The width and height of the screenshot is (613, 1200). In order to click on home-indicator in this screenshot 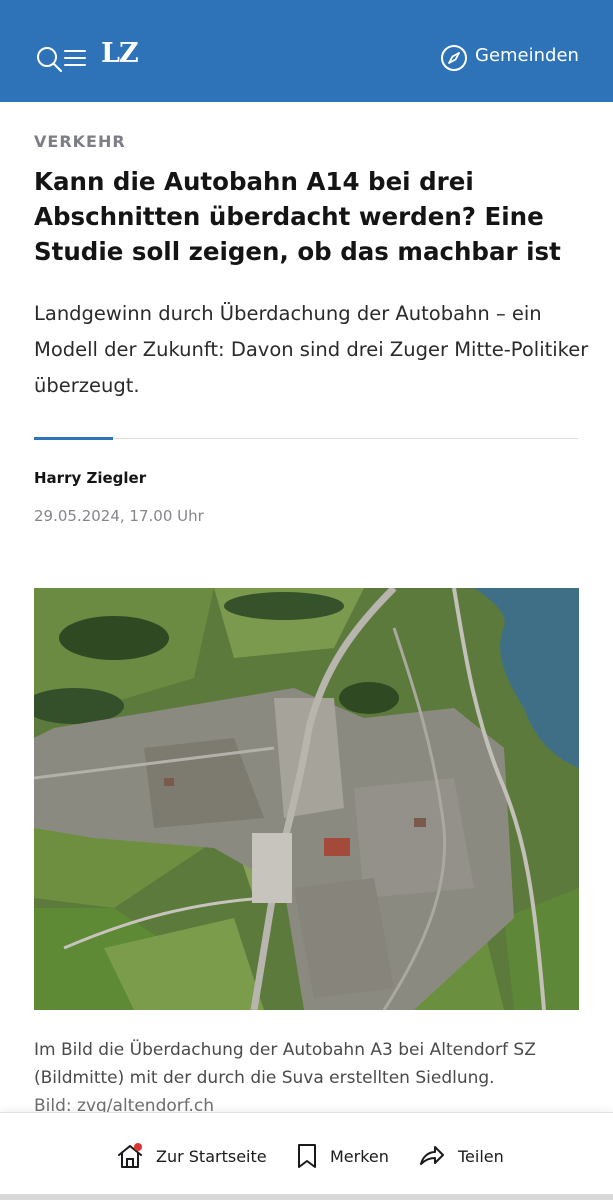, I will do `click(306, 1197)`.